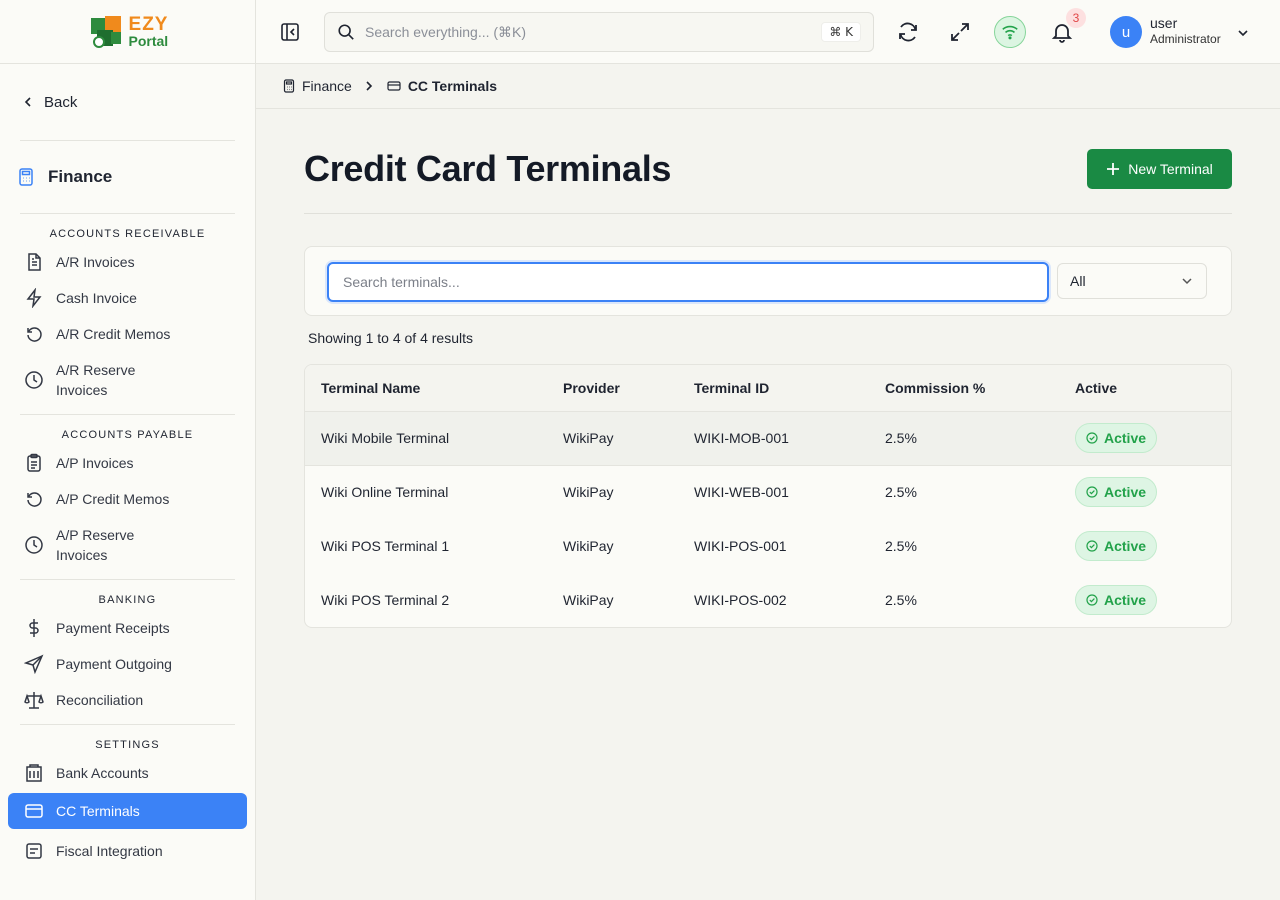  Describe the element at coordinates (773, 388) in the screenshot. I see `column-header-terminal-id: Terminal ID` at that location.